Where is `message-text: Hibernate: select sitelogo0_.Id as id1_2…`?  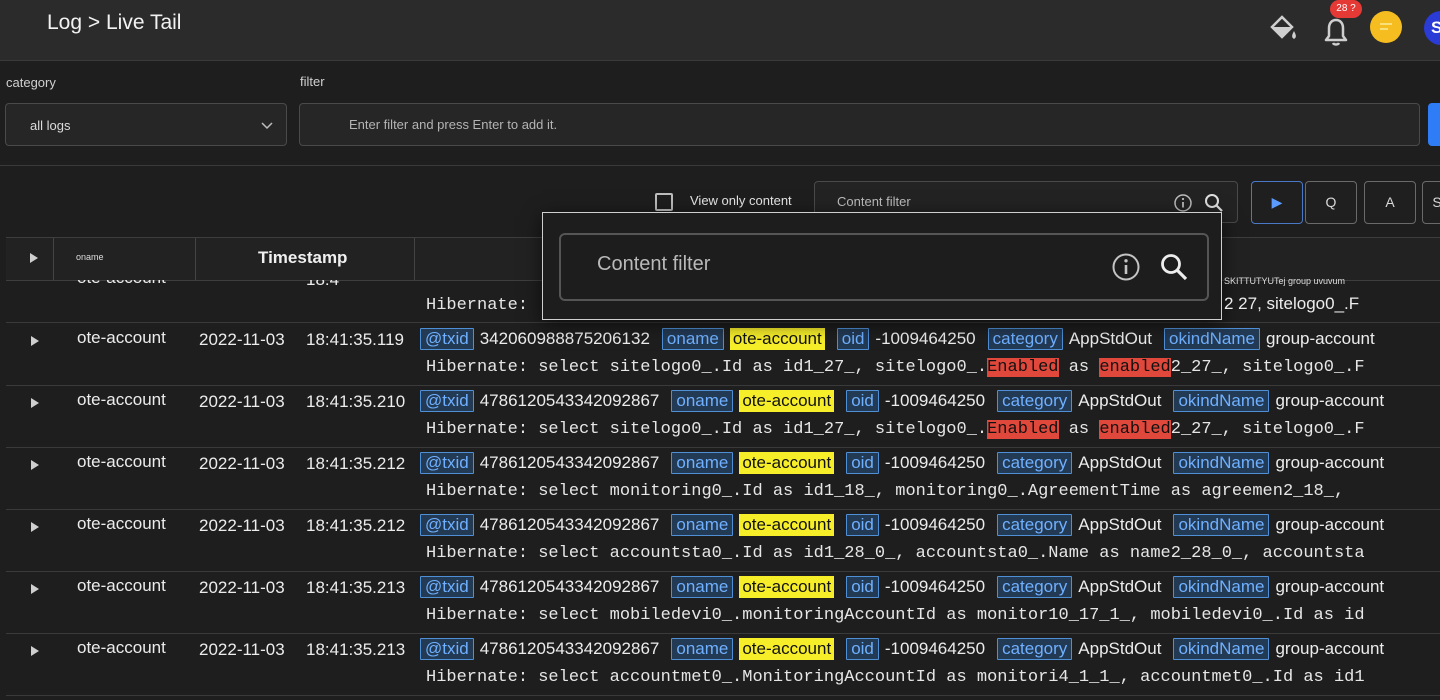 message-text: Hibernate: select sitelogo0_.Id as id1_2… is located at coordinates (707, 367).